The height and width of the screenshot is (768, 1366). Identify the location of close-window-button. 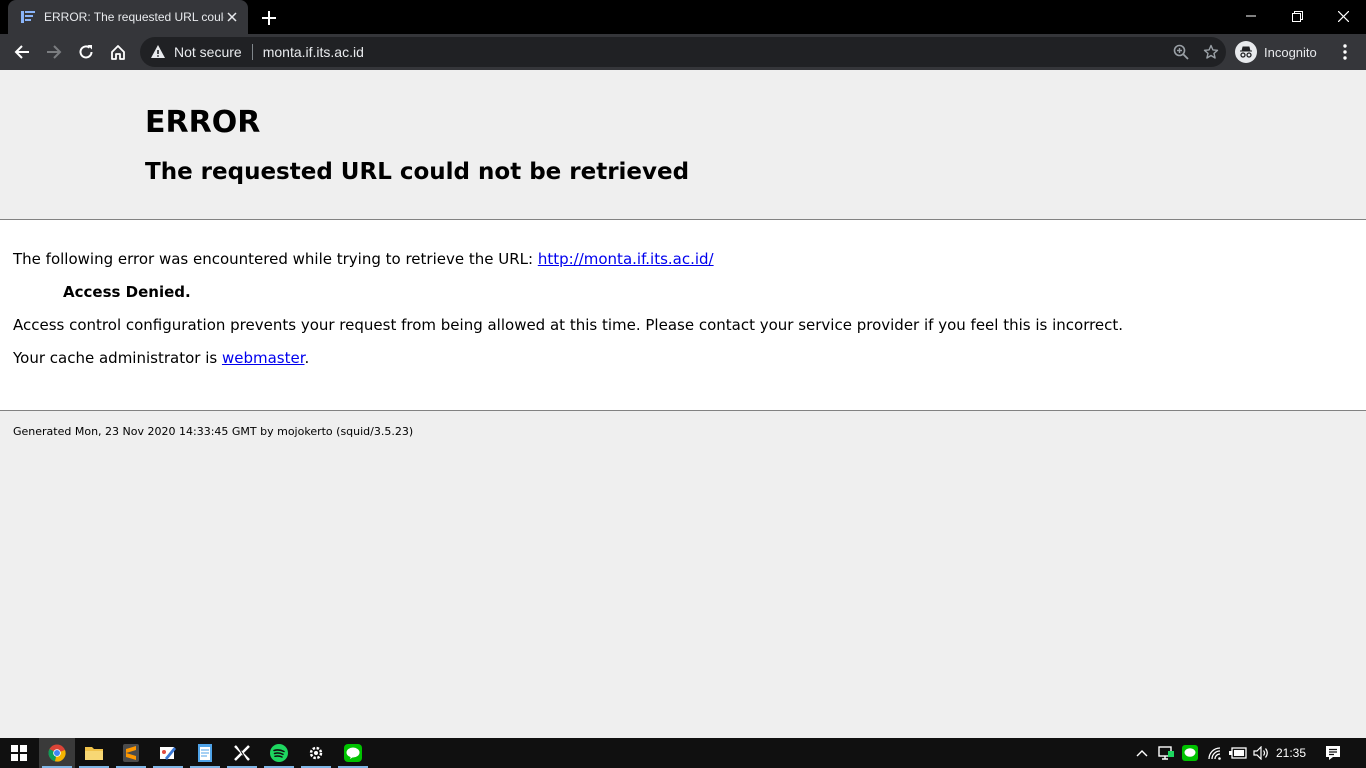
(1343, 16).